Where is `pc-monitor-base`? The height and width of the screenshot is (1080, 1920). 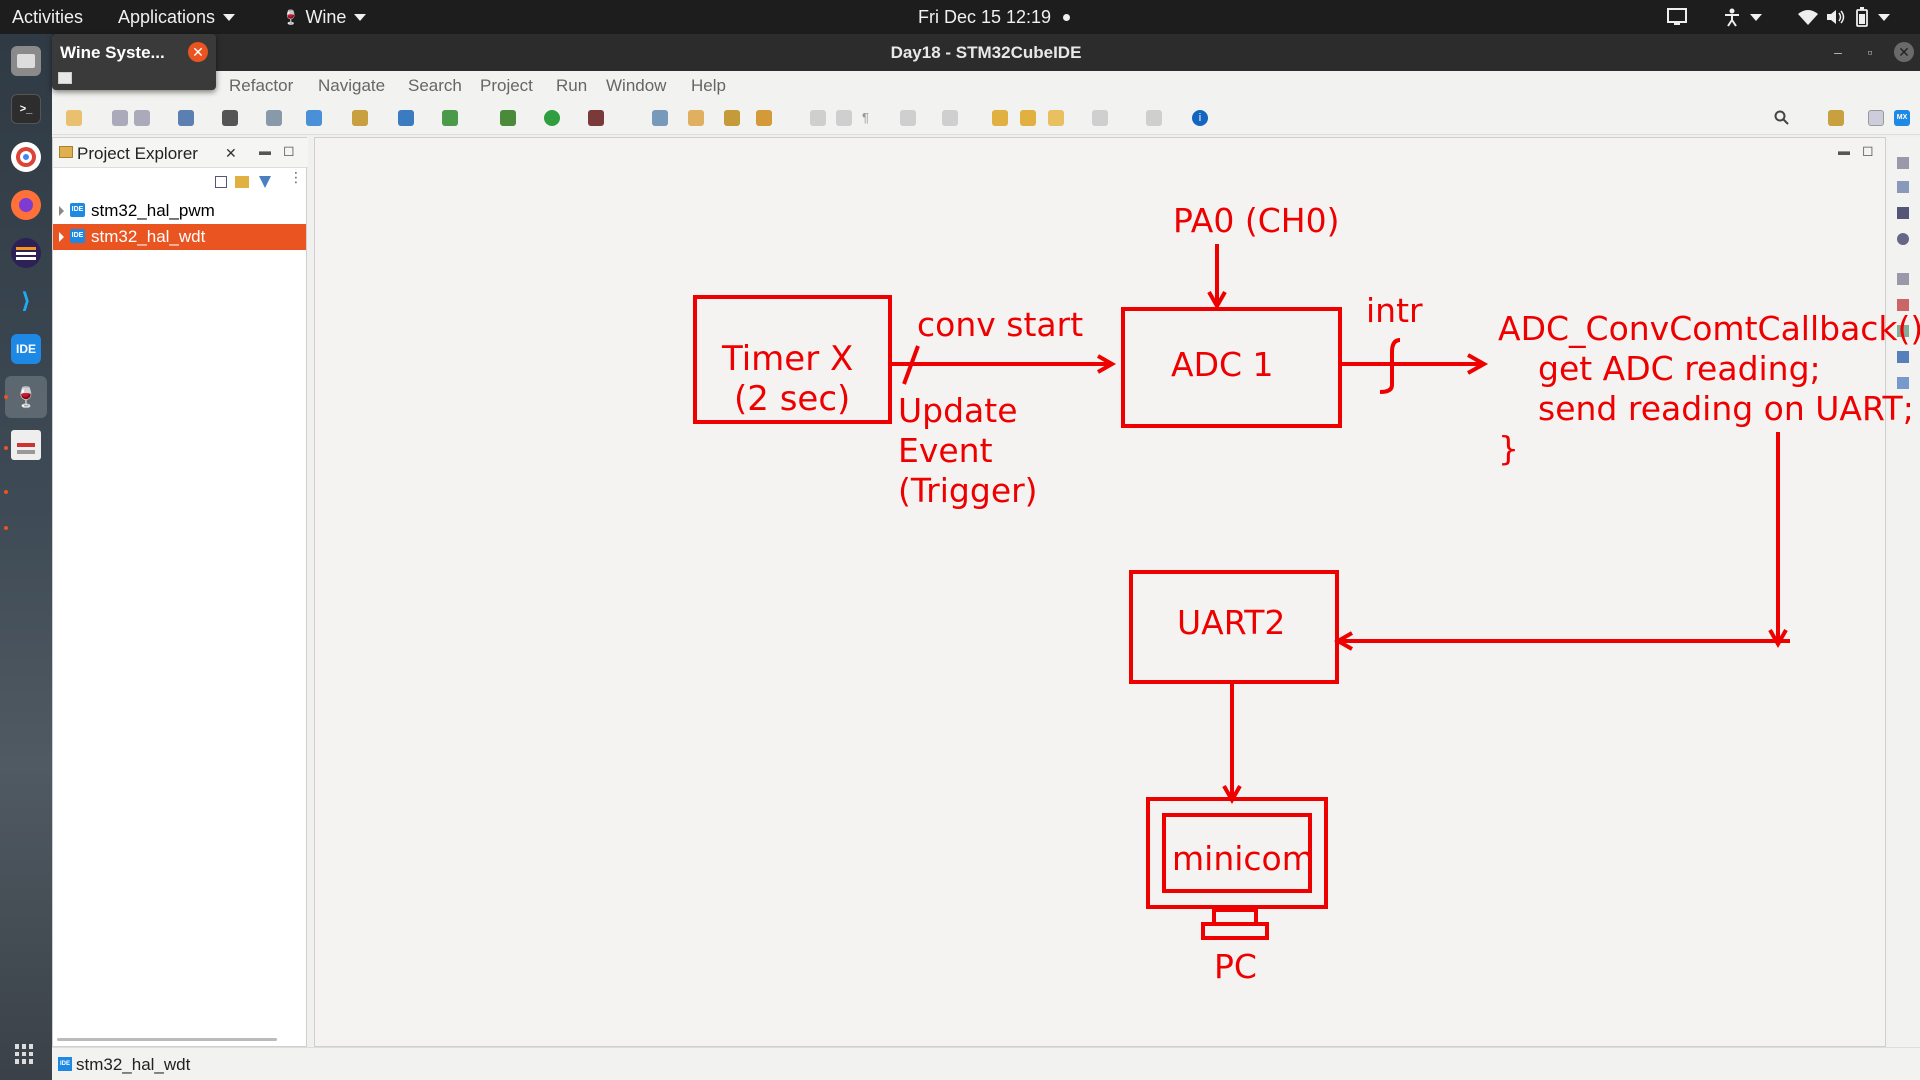 pc-monitor-base is located at coordinates (1235, 931).